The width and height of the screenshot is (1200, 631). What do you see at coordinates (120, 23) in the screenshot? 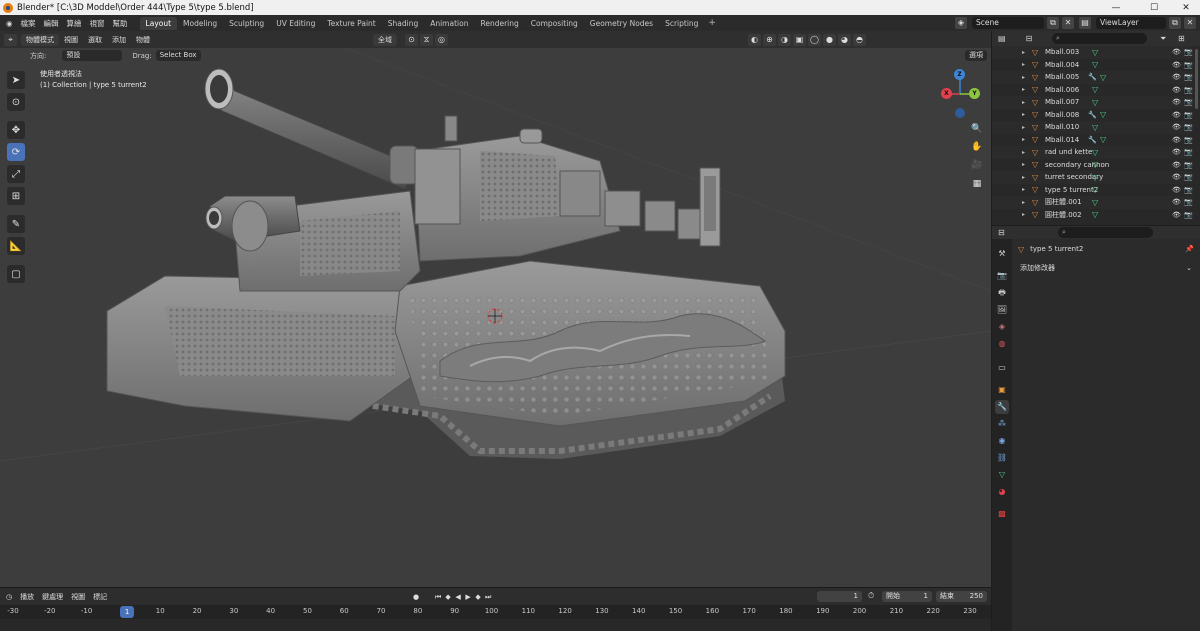
I see `menu-help: 幫助` at bounding box center [120, 23].